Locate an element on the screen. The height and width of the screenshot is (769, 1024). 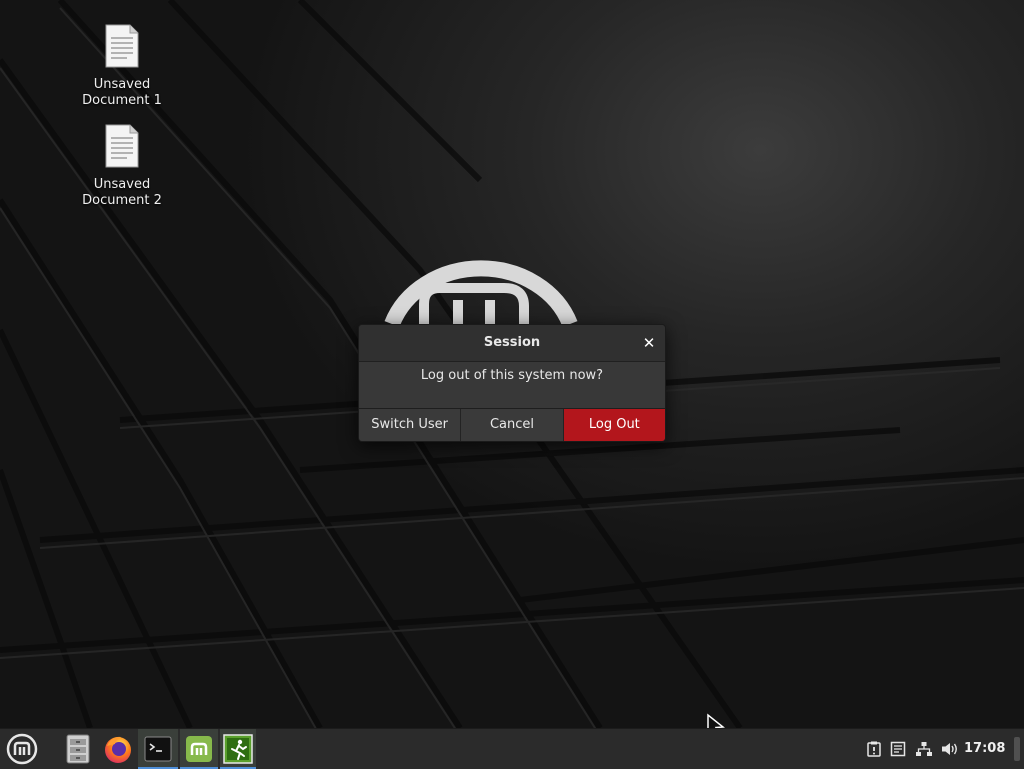
file-manager-icon is located at coordinates (78, 749).